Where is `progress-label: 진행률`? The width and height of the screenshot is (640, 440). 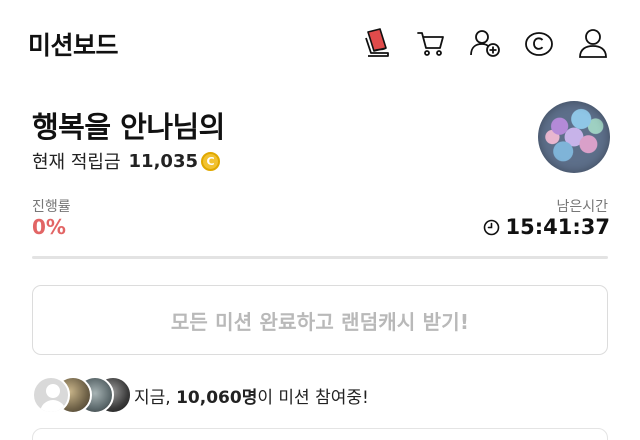 progress-label: 진행률 is located at coordinates (51, 207).